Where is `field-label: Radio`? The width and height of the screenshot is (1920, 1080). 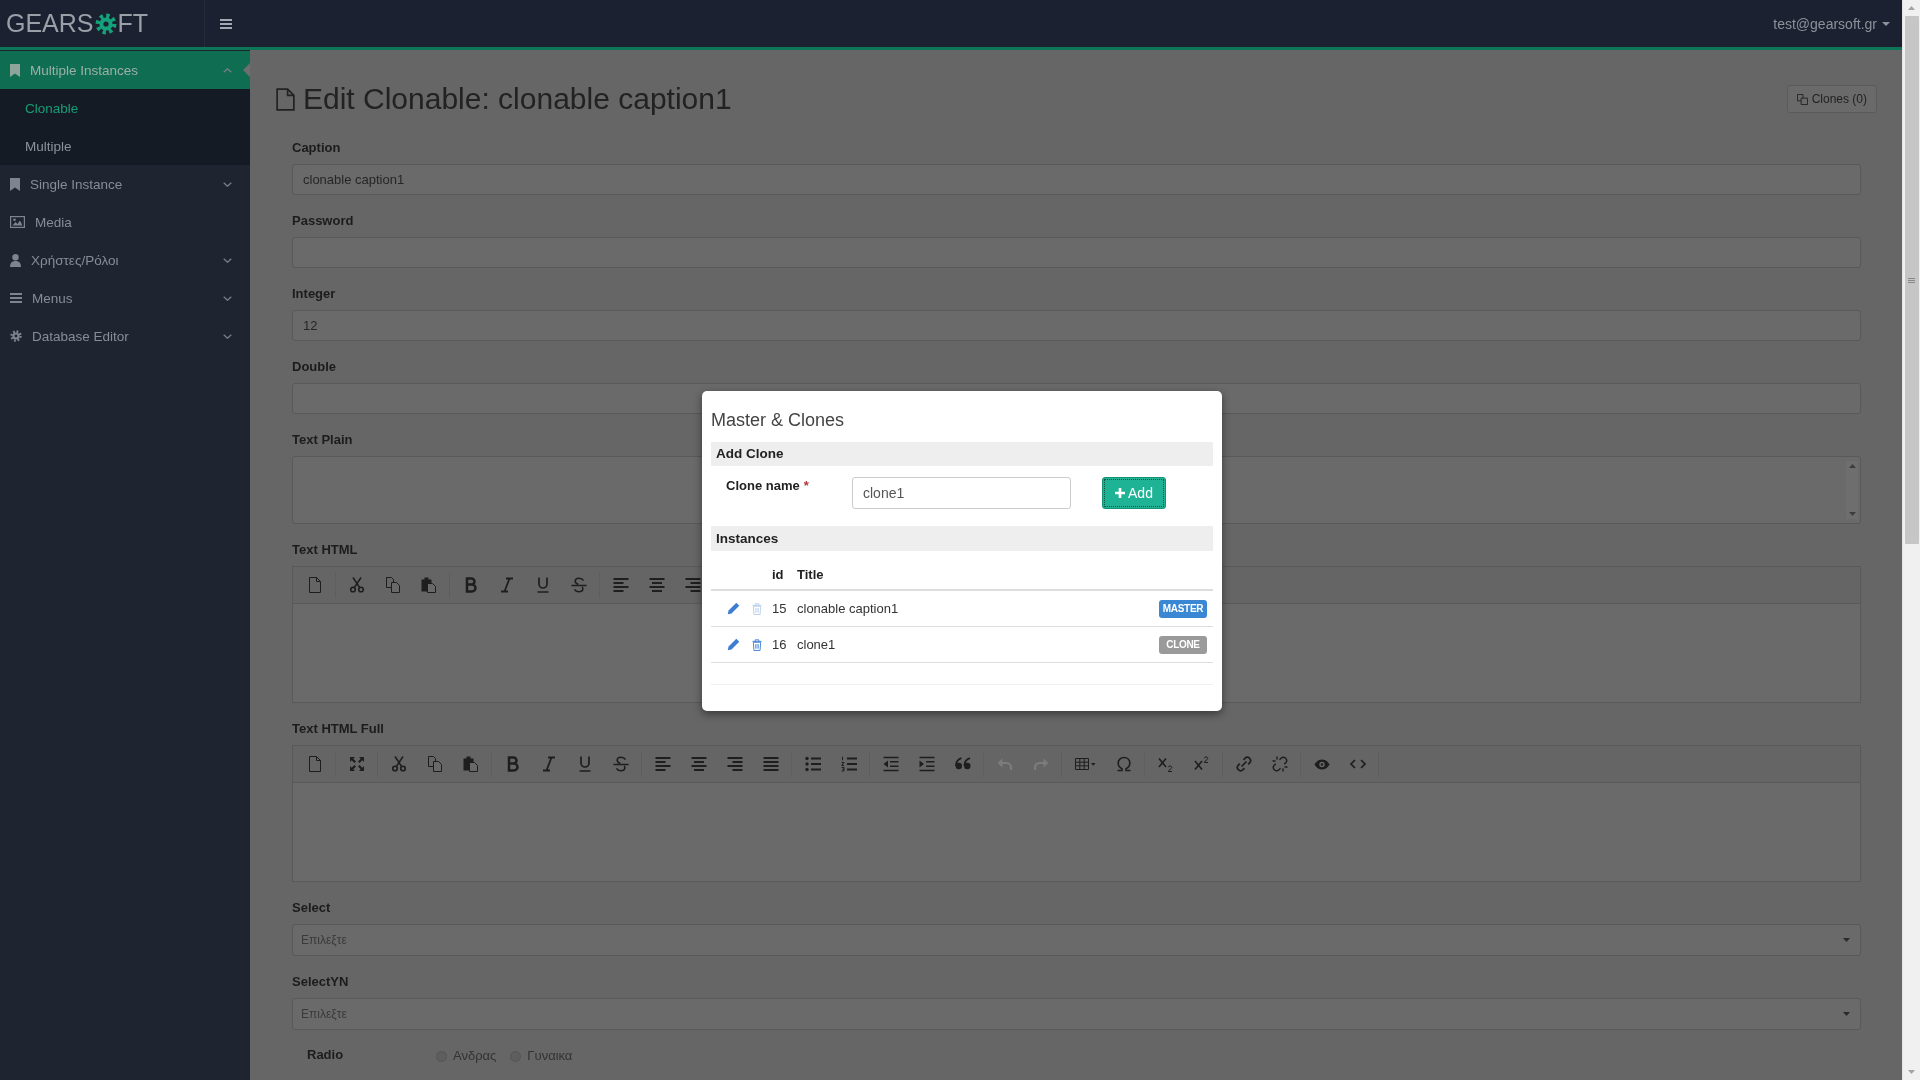 field-label: Radio is located at coordinates (325, 1055).